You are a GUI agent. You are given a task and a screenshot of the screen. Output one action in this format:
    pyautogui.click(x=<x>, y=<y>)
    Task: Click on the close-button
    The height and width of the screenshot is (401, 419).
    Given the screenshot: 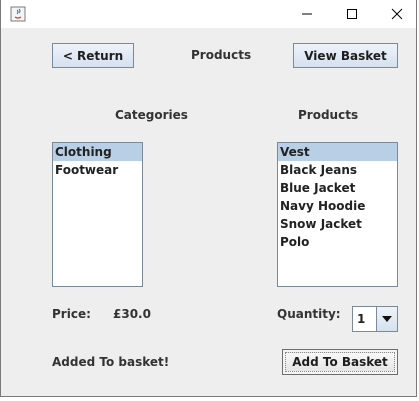 What is the action you would take?
    pyautogui.click(x=396, y=14)
    